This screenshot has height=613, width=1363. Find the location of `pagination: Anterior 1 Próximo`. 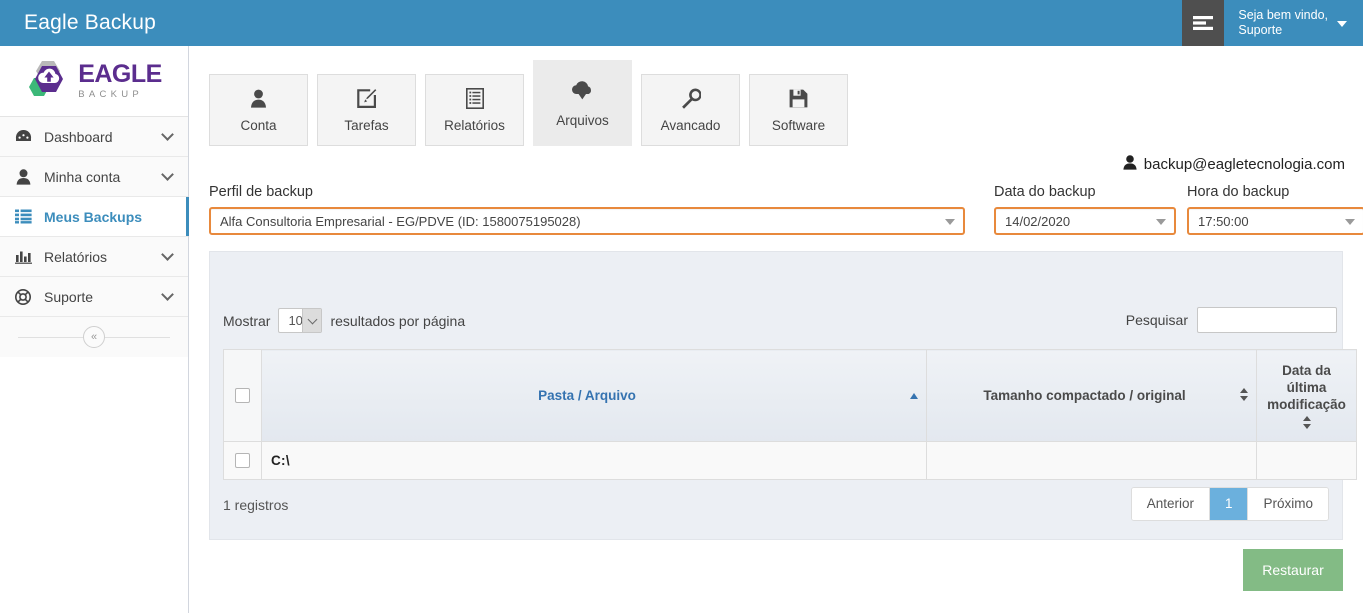

pagination: Anterior 1 Próximo is located at coordinates (1229, 504).